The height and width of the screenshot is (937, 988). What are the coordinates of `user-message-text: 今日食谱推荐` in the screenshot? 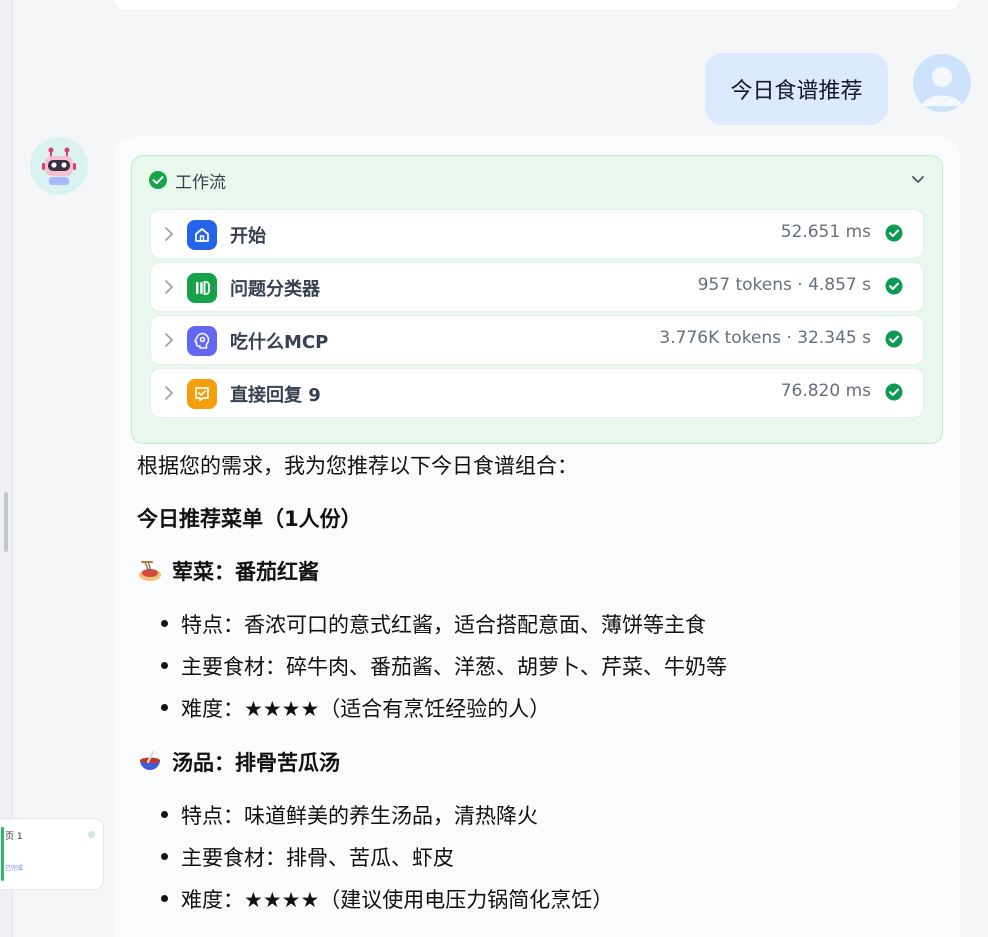 It's located at (796, 91).